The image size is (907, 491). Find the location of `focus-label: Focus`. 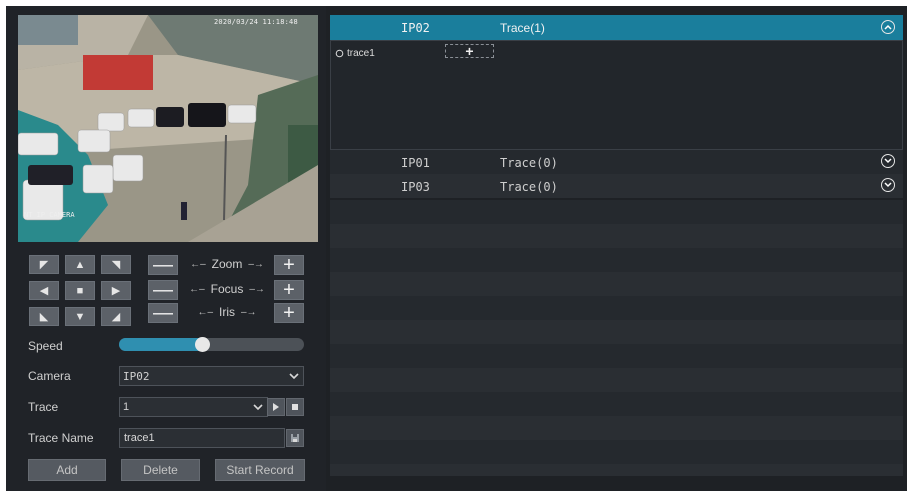

focus-label: Focus is located at coordinates (227, 289).